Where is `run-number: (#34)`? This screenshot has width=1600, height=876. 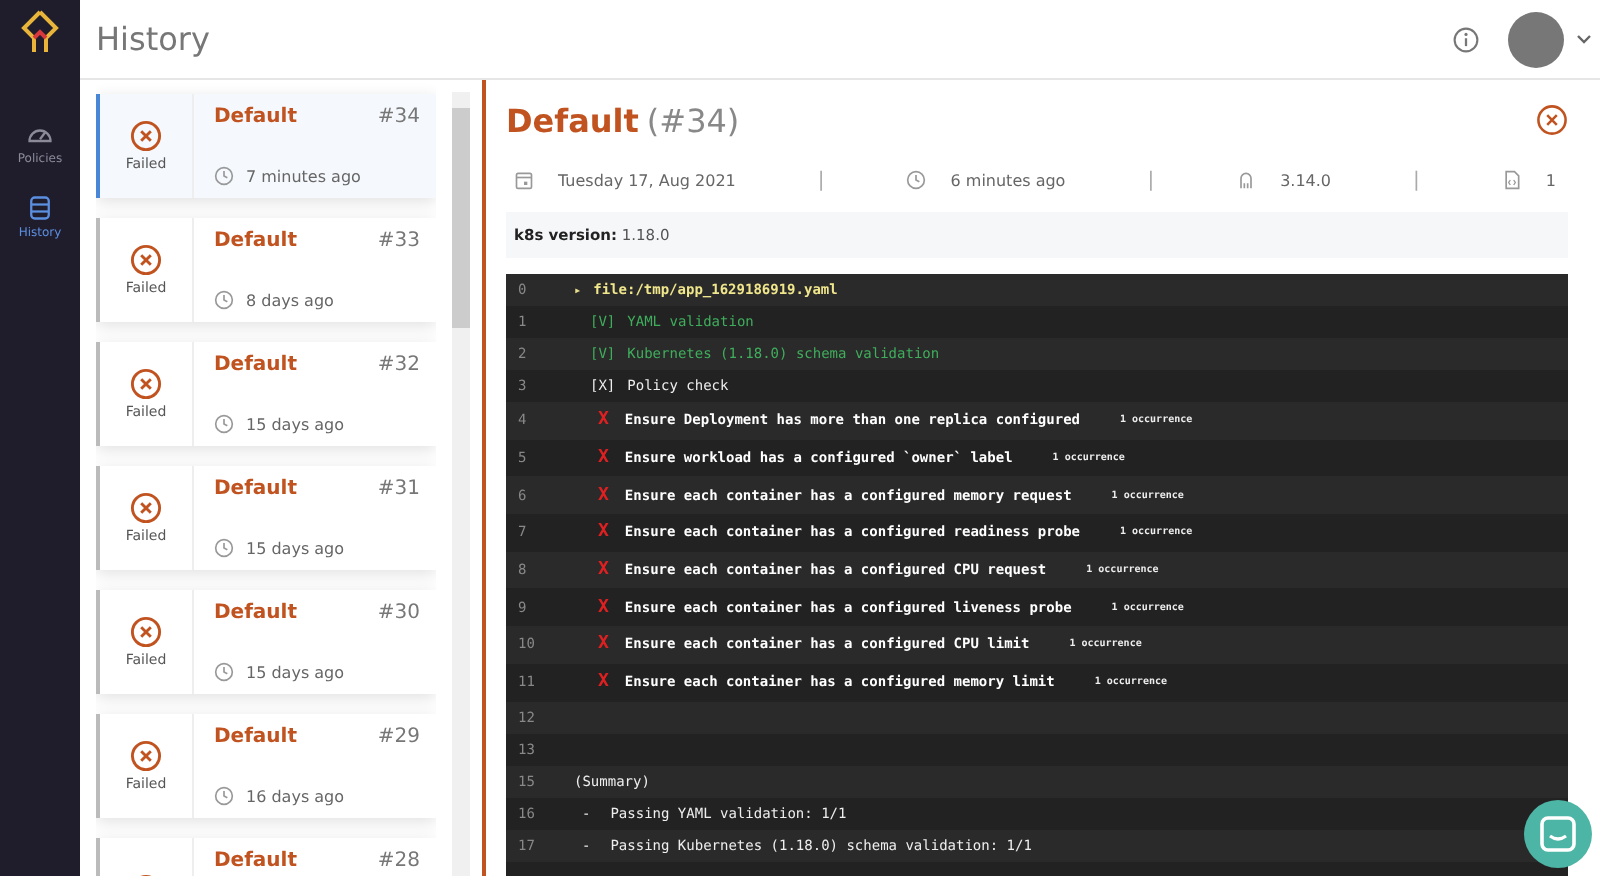
run-number: (#34) is located at coordinates (693, 120).